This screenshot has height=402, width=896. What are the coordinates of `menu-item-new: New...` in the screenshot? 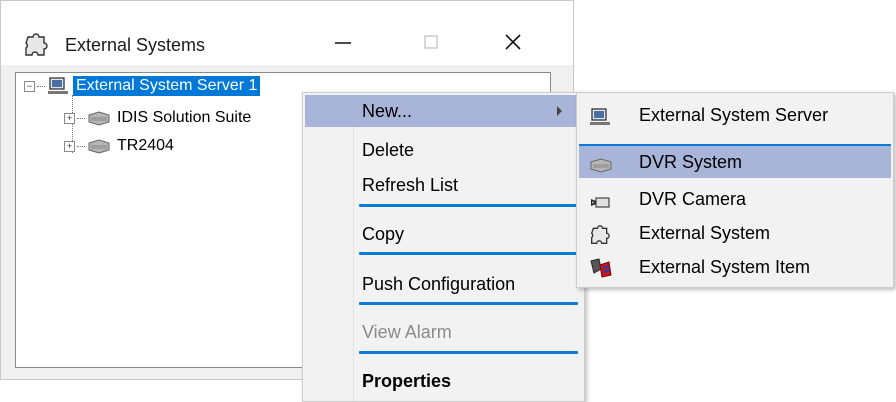 It's located at (443, 111).